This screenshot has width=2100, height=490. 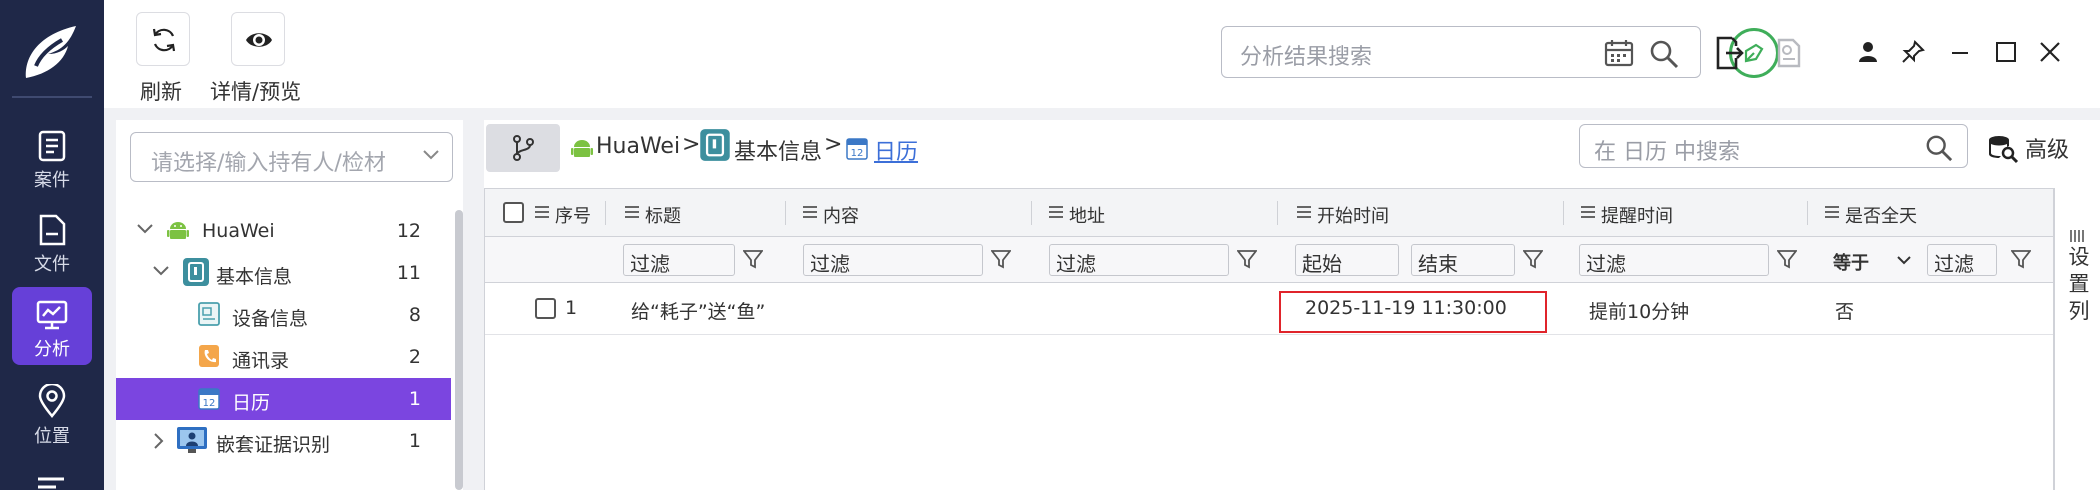 I want to click on column-header-index: 序号, so click(x=585, y=213).